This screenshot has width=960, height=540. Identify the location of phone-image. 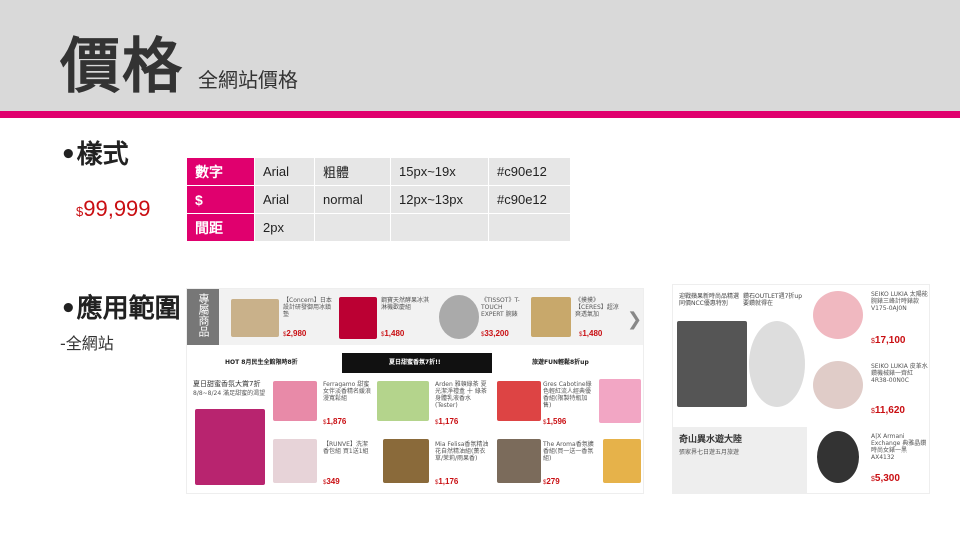
(712, 364).